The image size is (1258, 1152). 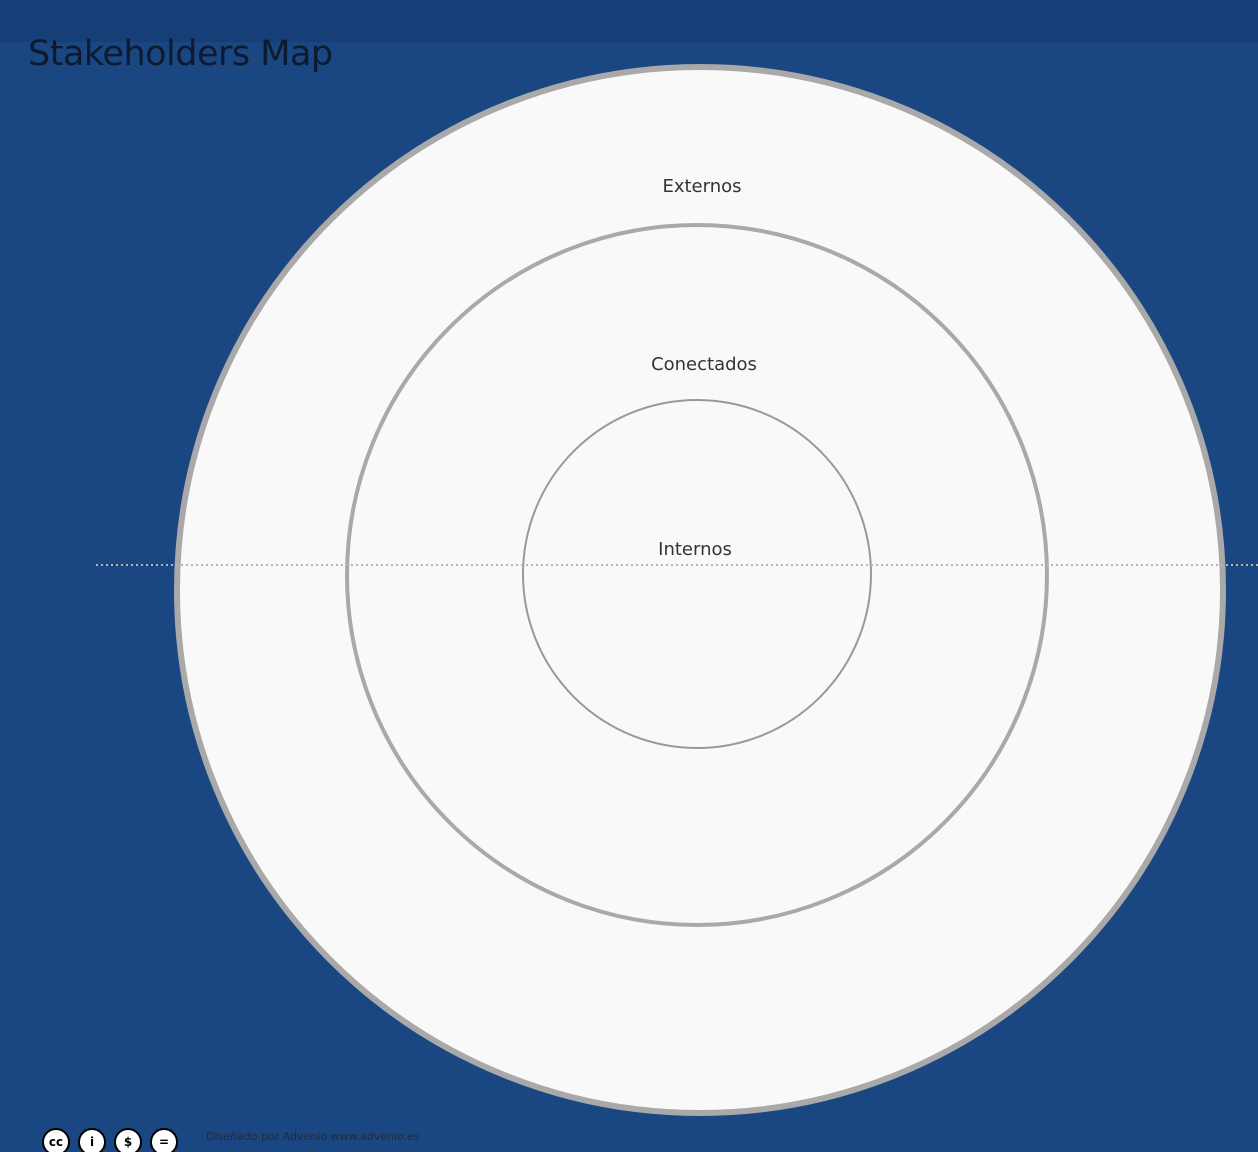 I want to click on nd-icon: =, so click(x=164, y=1140).